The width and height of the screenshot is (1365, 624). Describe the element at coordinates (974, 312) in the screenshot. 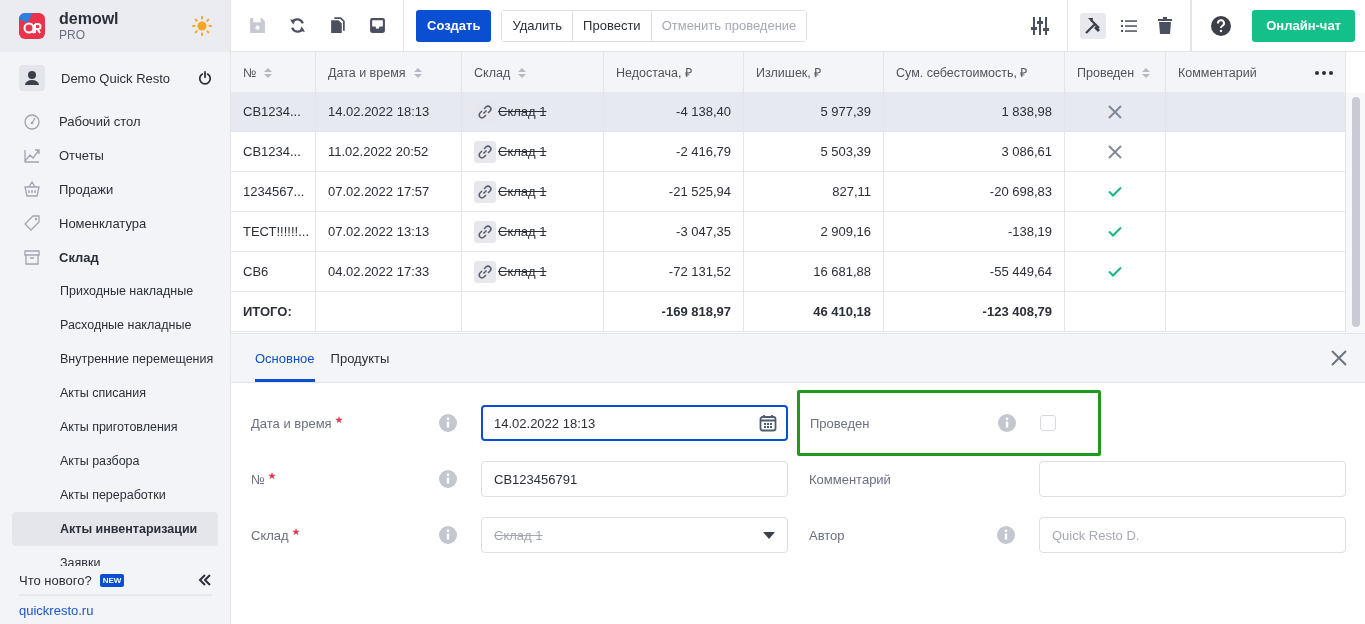

I see `table-cell: -123 408,79` at that location.